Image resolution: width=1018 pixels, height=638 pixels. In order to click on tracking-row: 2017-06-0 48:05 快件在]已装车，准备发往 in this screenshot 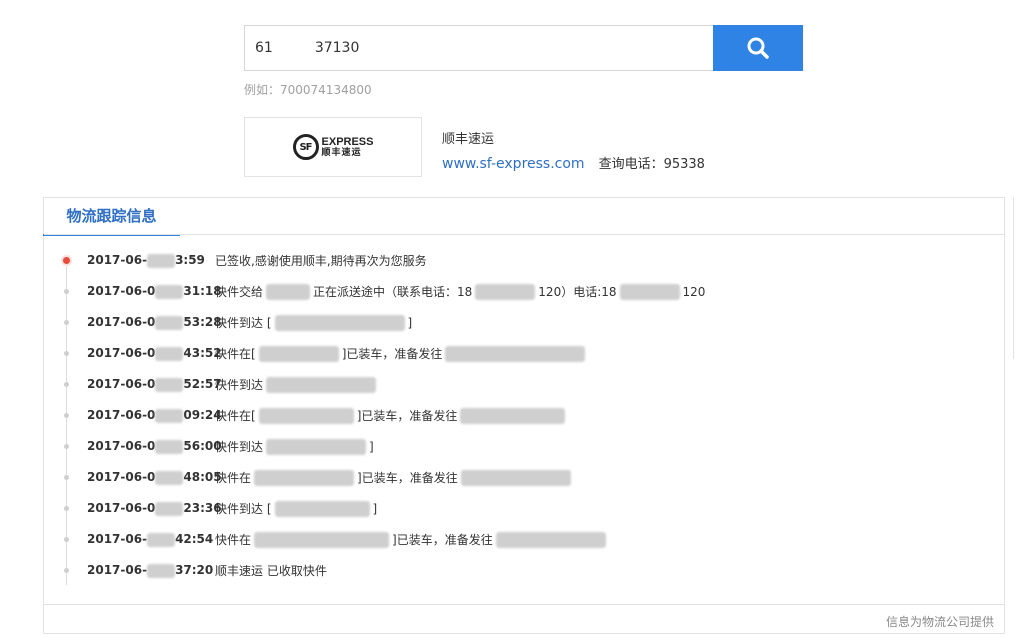, I will do `click(524, 477)`.